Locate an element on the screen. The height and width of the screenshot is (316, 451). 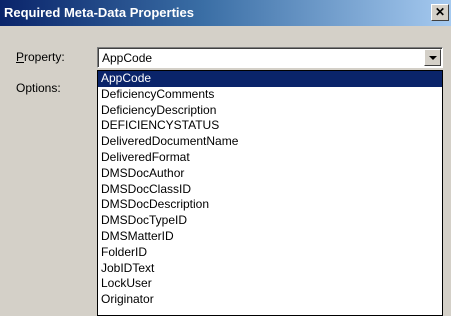
close-icon: ✕ is located at coordinates (440, 12).